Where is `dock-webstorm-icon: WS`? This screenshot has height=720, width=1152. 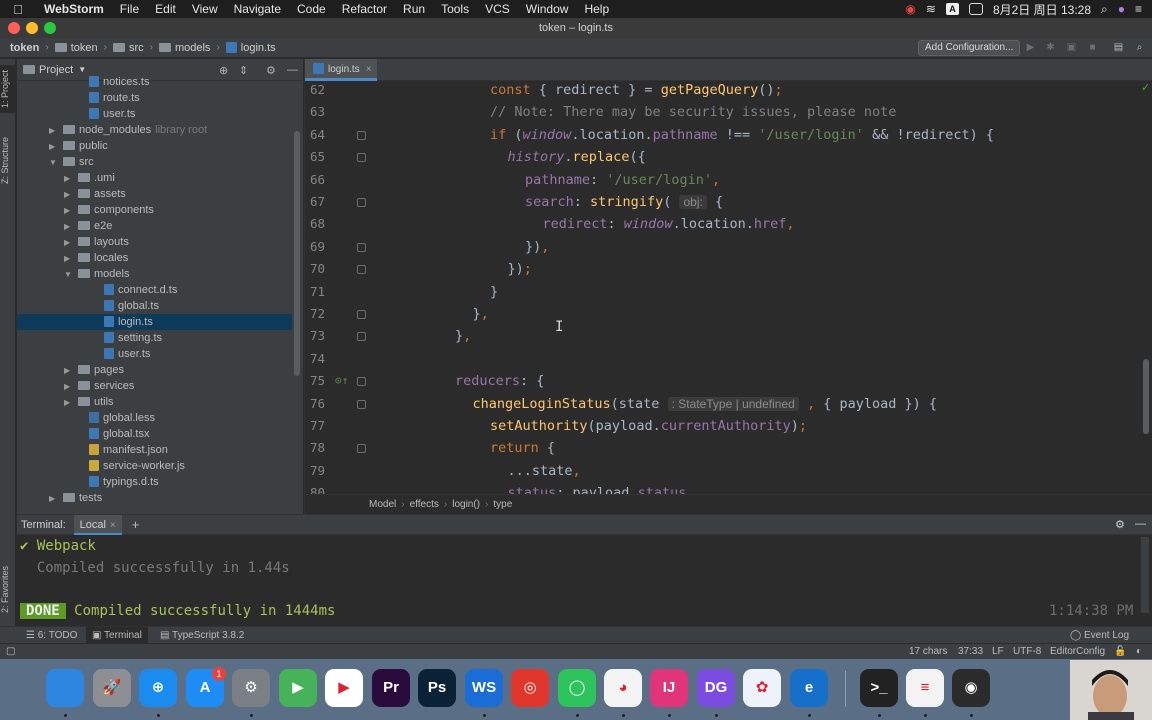
dock-webstorm-icon: WS is located at coordinates (484, 688).